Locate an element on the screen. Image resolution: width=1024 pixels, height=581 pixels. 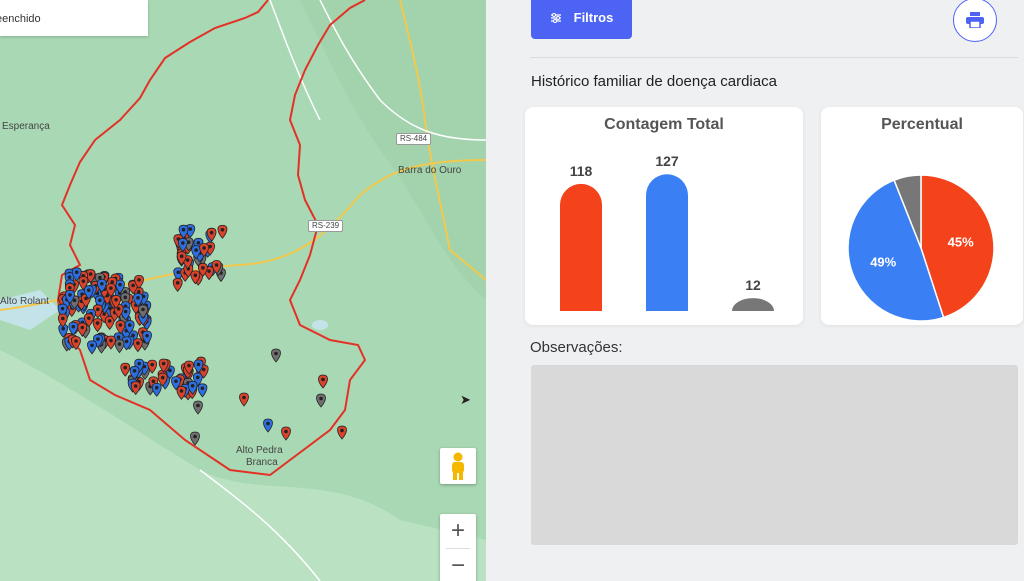
place-label-barra-do-ouro: Barra do Ouro is located at coordinates (430, 170).